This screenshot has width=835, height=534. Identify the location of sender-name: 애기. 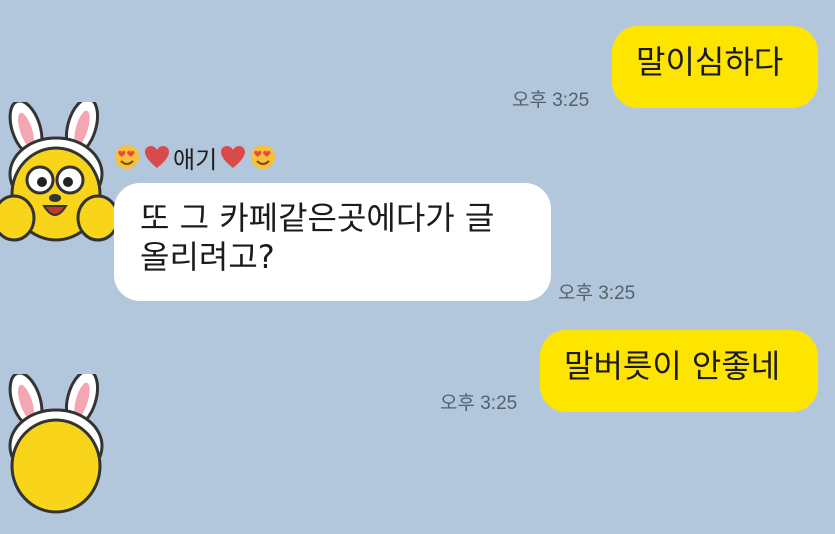
(195, 157).